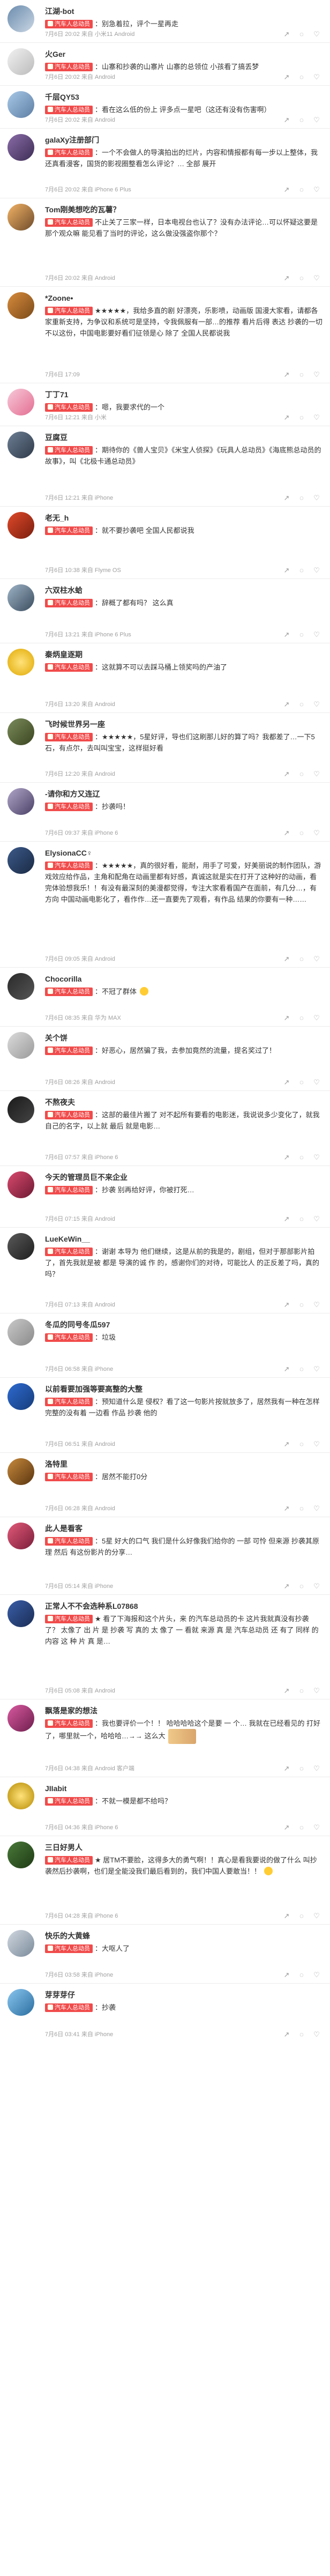 Image resolution: width=330 pixels, height=2576 pixels. Describe the element at coordinates (125, 1529) in the screenshot. I see `username: 此人是看客` at that location.